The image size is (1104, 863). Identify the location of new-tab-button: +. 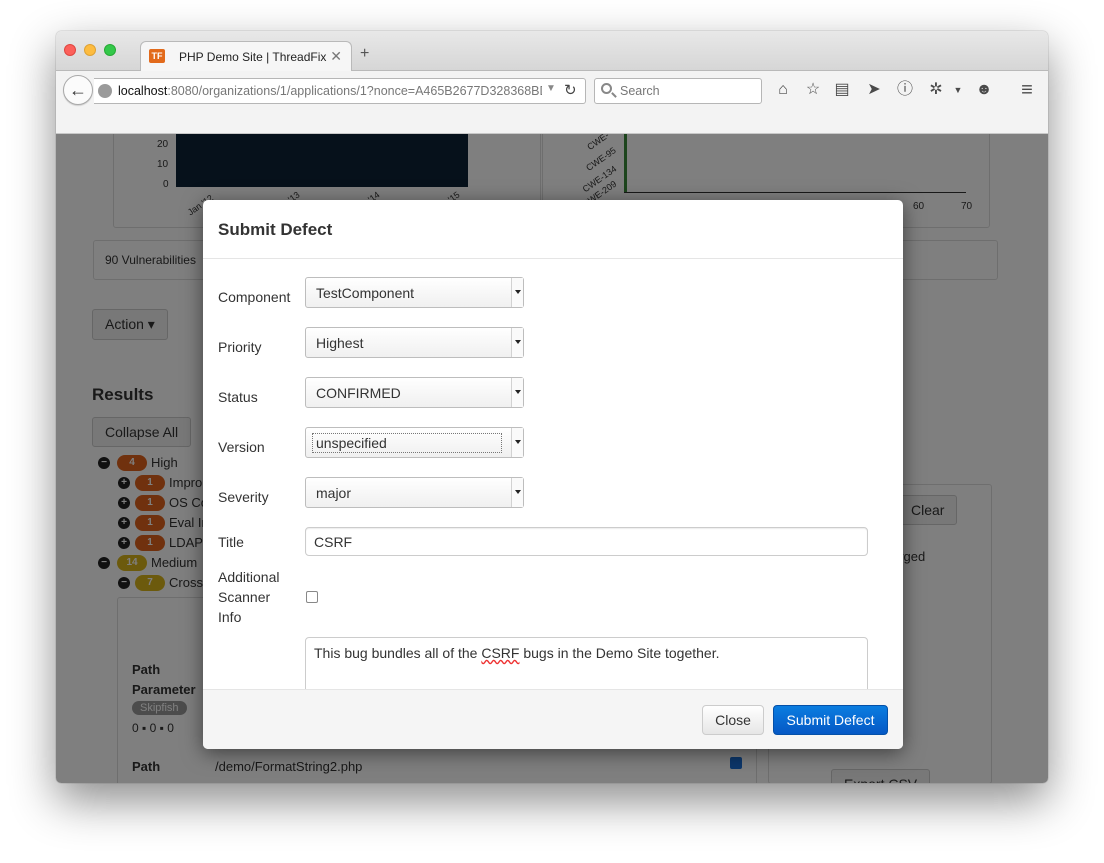
(364, 54).